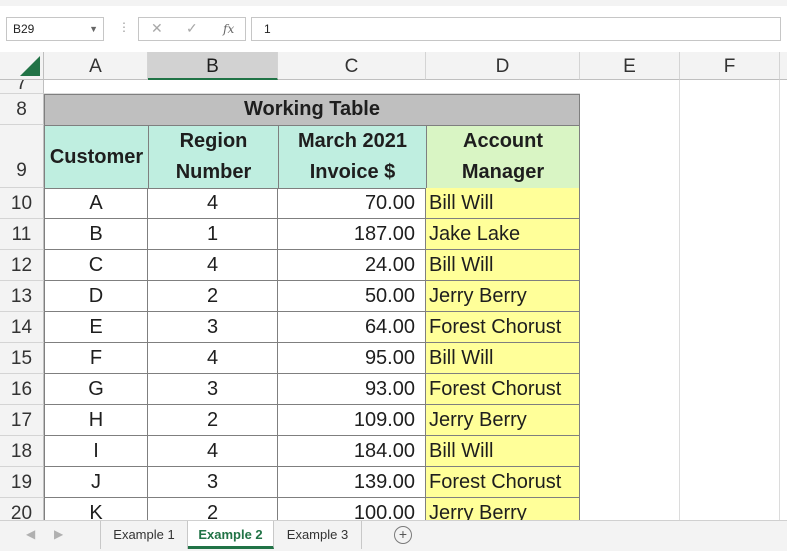 The width and height of the screenshot is (787, 551). What do you see at coordinates (503, 234) in the screenshot?
I see `manager-cell: Jake Lake` at bounding box center [503, 234].